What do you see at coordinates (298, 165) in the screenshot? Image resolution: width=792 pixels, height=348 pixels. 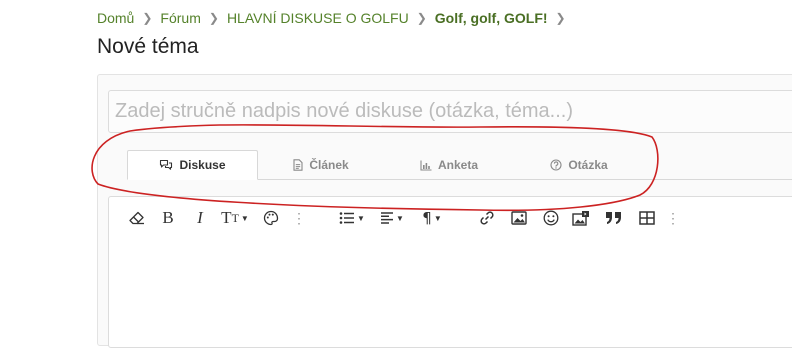 I see `document-icon` at bounding box center [298, 165].